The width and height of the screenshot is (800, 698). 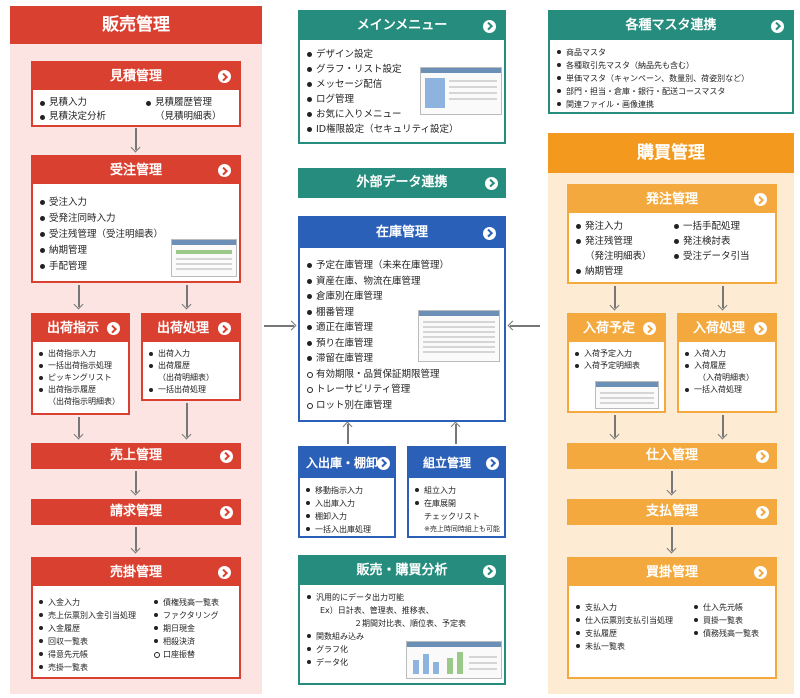 What do you see at coordinates (652, 52) in the screenshot?
I see `list-item: 商品マスタ` at bounding box center [652, 52].